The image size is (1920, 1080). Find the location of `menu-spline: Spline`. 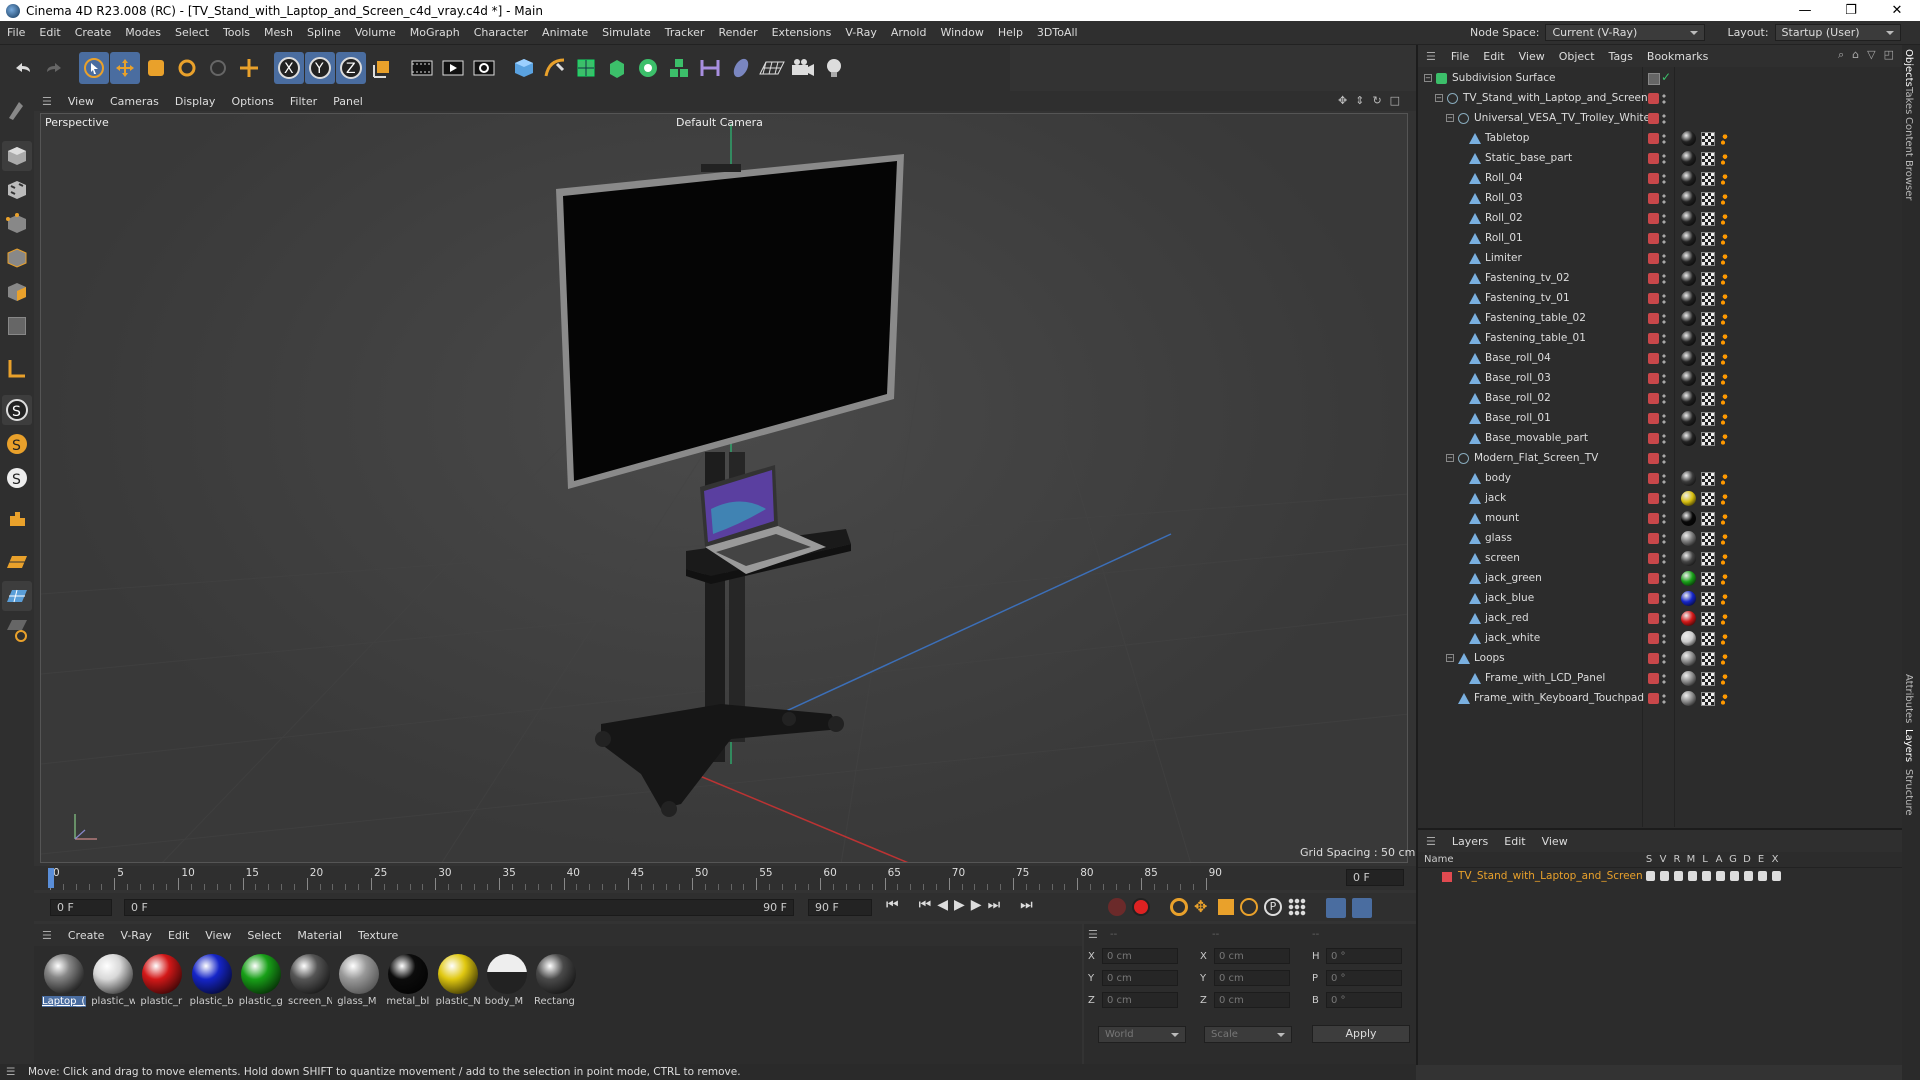

menu-spline: Spline is located at coordinates (324, 32).